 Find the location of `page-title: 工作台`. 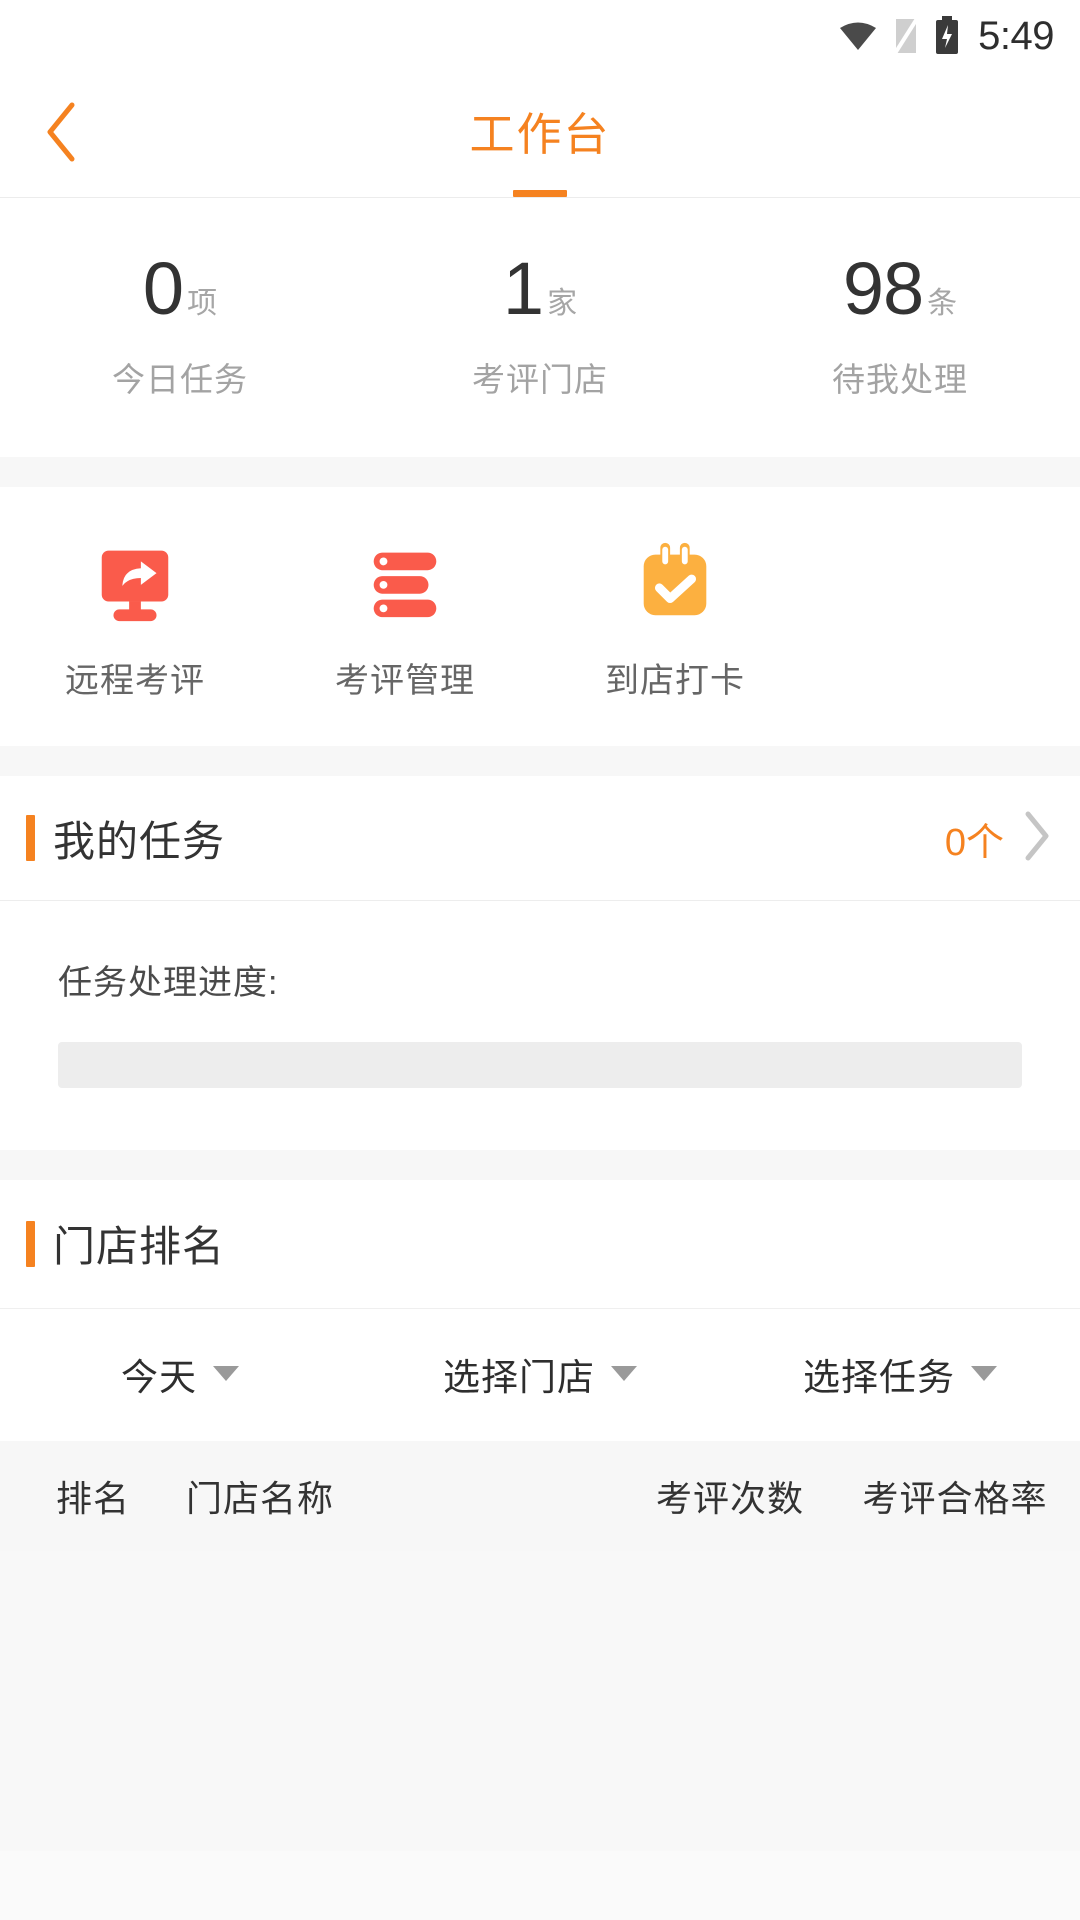

page-title: 工作台 is located at coordinates (540, 134).